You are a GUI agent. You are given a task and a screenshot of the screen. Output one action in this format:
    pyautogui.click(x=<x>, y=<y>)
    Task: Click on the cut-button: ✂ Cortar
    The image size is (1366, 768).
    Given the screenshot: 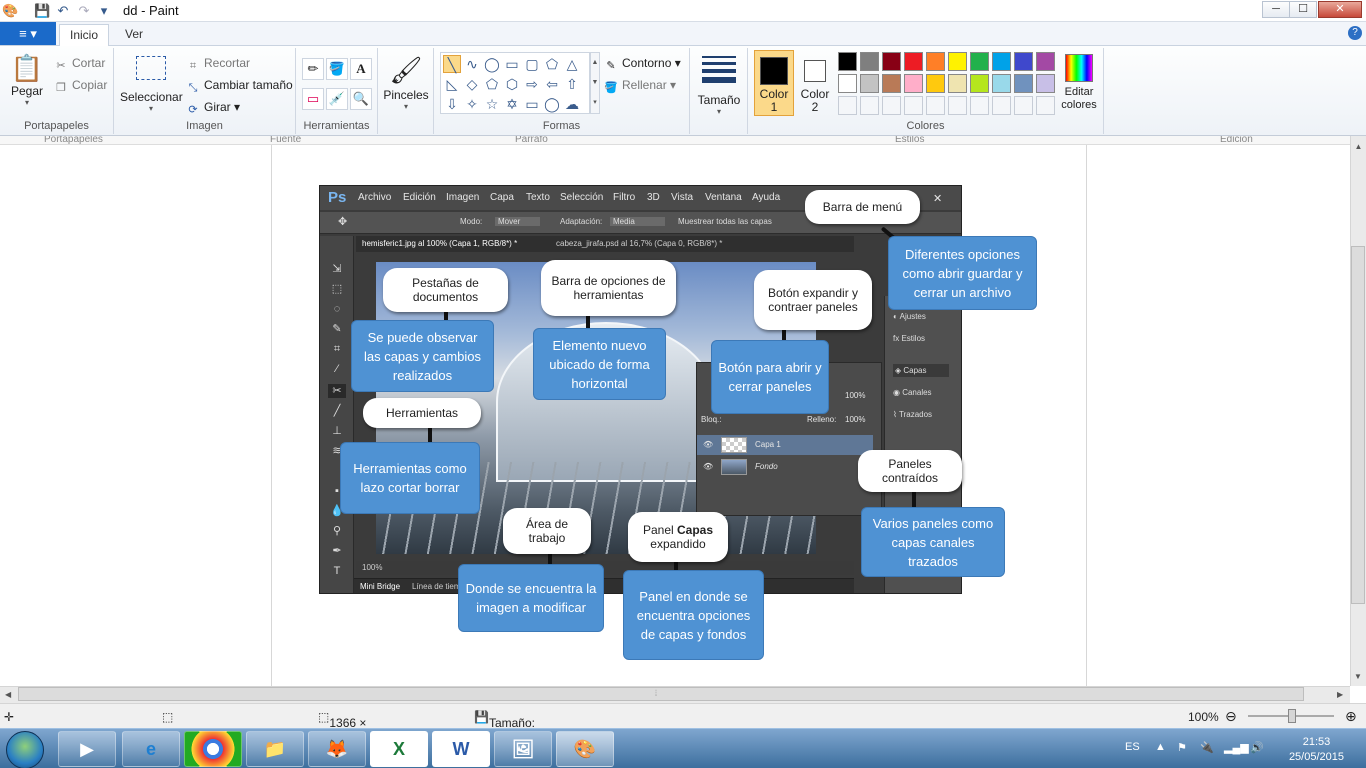 What is the action you would take?
    pyautogui.click(x=79, y=64)
    